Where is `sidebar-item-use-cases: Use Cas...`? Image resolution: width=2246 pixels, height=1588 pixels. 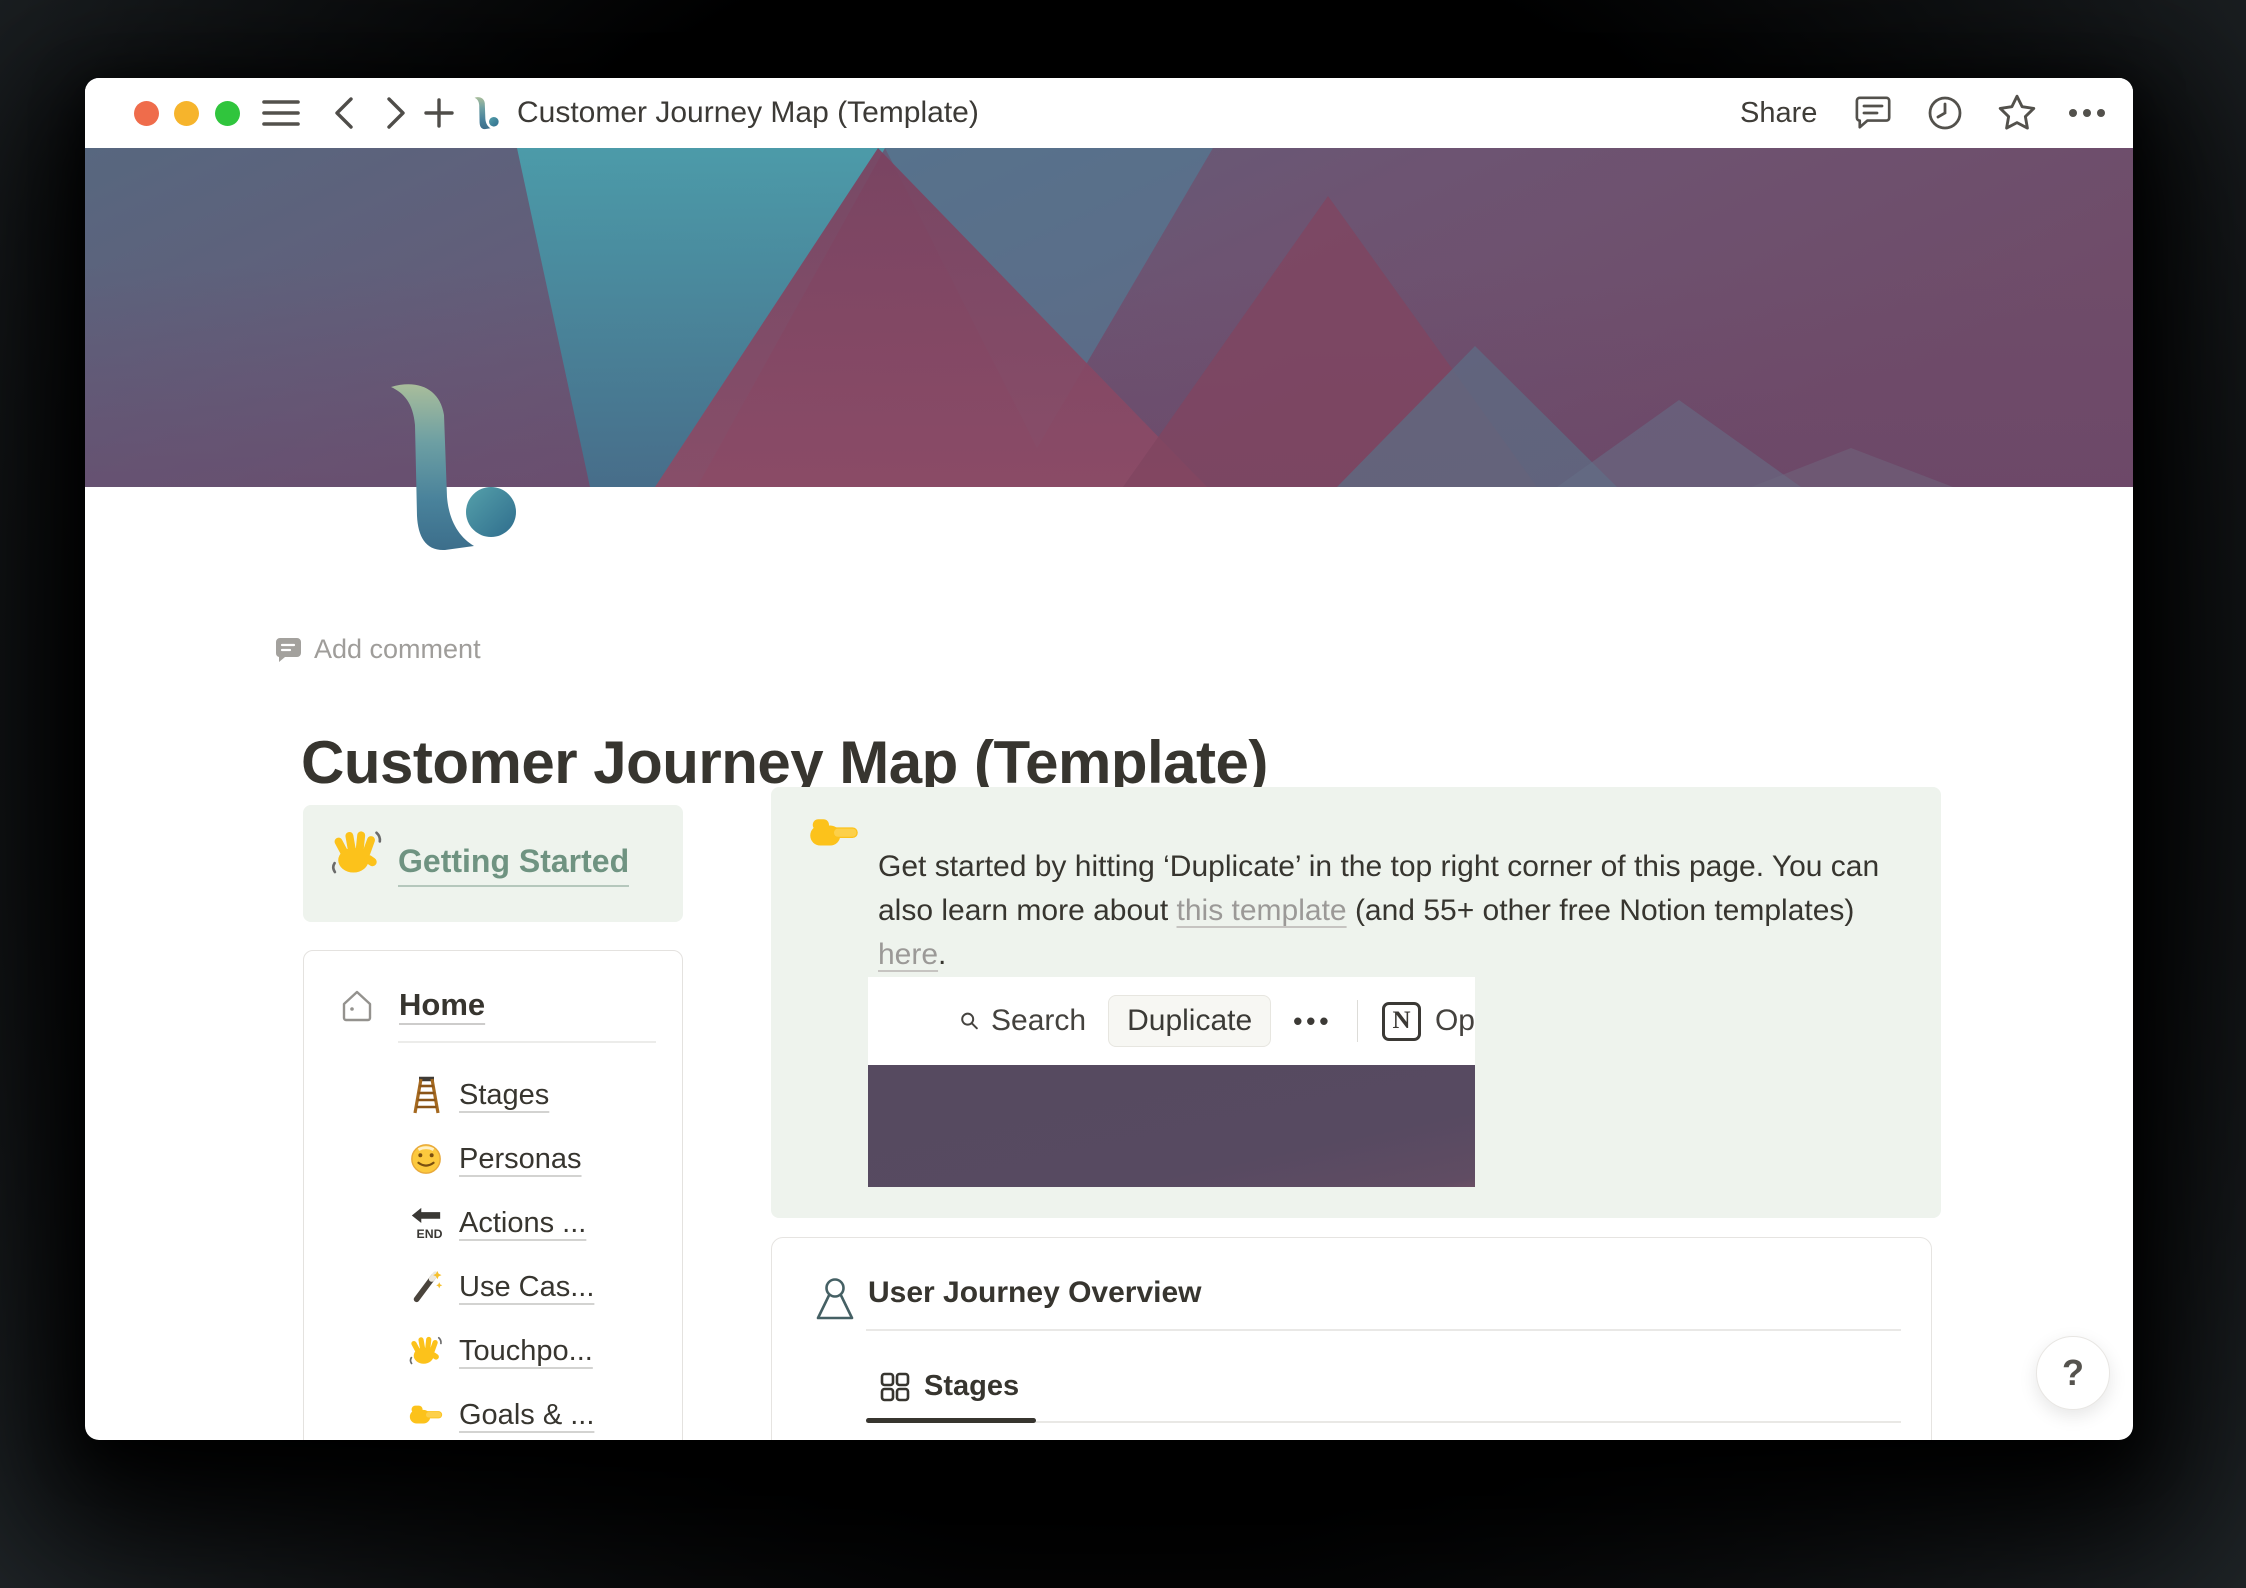 sidebar-item-use-cases: Use Cas... is located at coordinates (501, 1287).